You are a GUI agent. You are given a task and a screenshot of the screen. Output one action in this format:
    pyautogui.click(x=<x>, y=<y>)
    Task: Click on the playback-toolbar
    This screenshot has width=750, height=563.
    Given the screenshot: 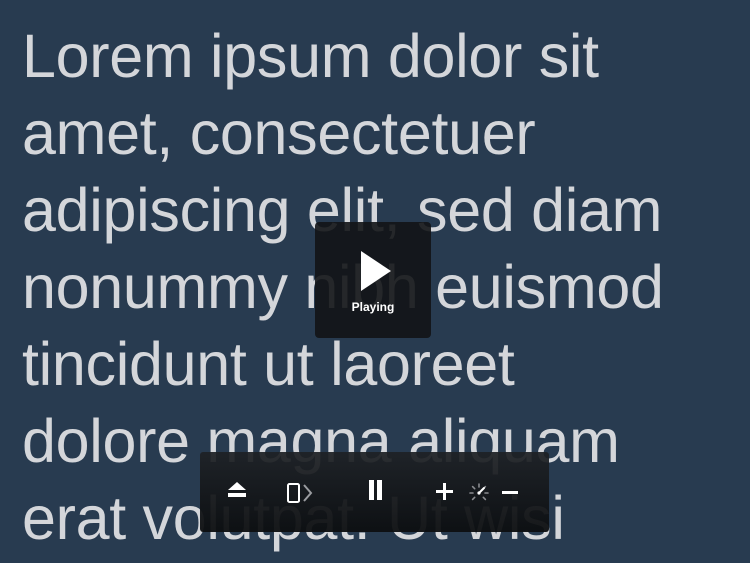 What is the action you would take?
    pyautogui.click(x=374, y=492)
    